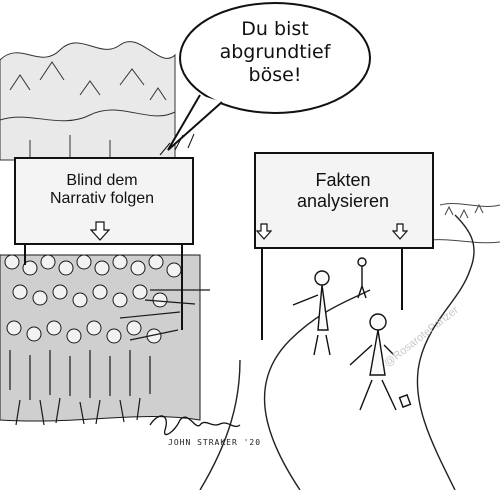 The image size is (500, 490). I want to click on sign-left-label: Blind dem Narrativ folgen, so click(102, 190).